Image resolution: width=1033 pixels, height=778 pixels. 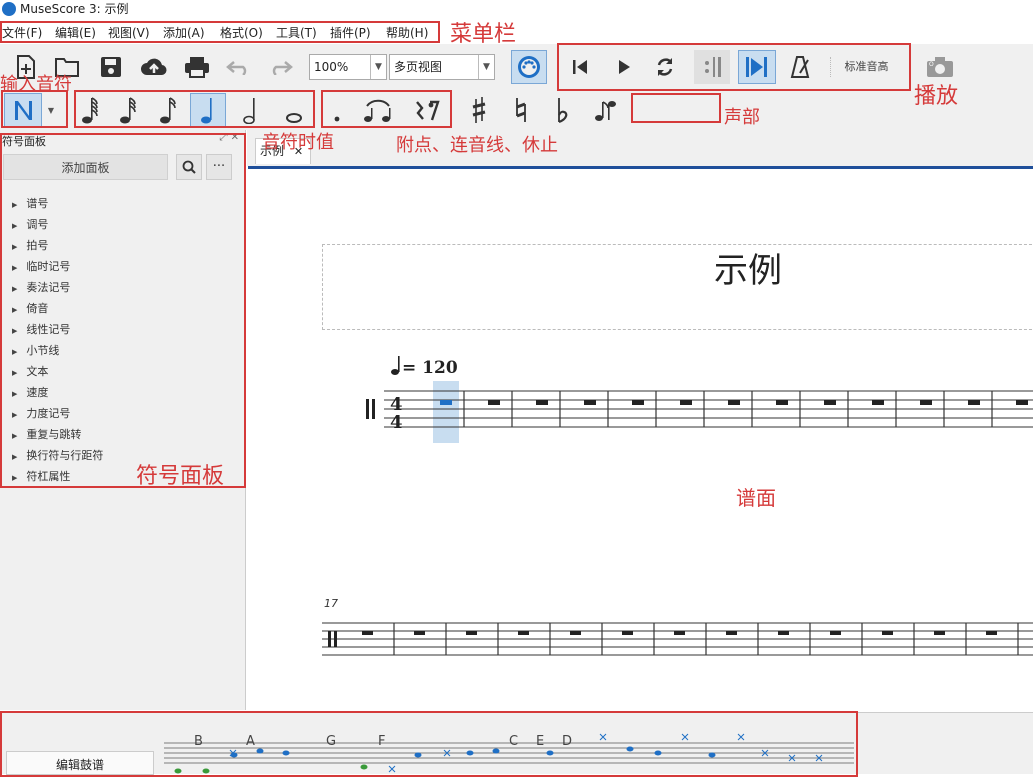 I want to click on svg-text: 4, so click(x=396, y=422).